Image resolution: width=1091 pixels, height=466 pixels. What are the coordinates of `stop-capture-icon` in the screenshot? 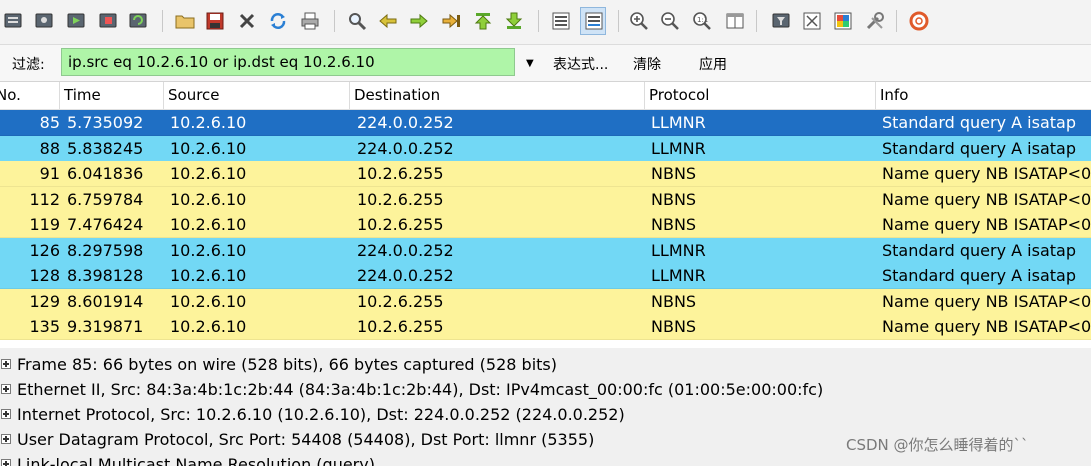 It's located at (108, 21).